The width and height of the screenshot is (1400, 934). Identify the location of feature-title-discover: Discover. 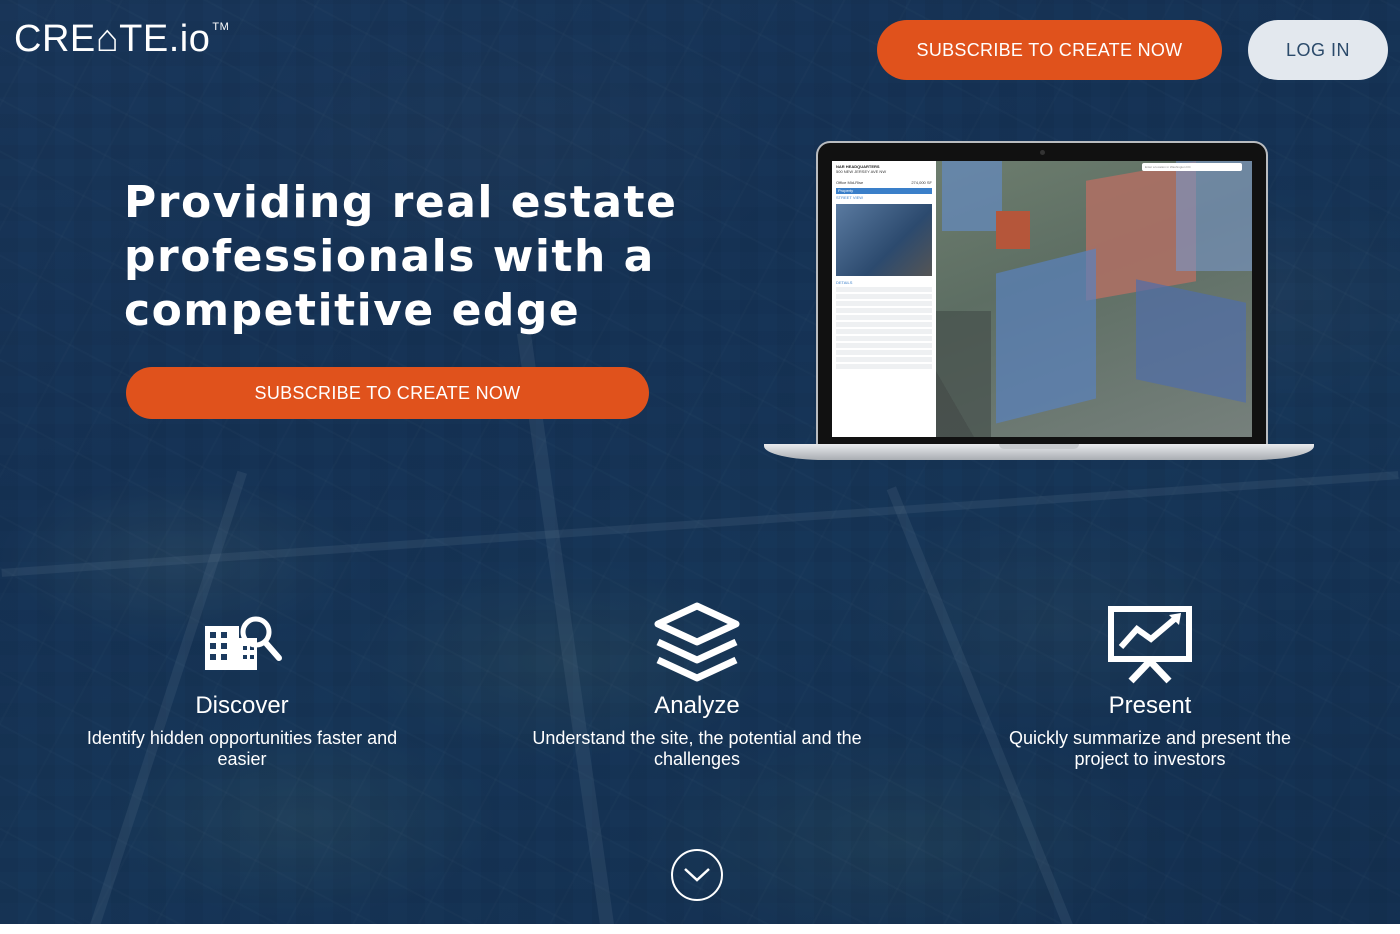
(242, 705).